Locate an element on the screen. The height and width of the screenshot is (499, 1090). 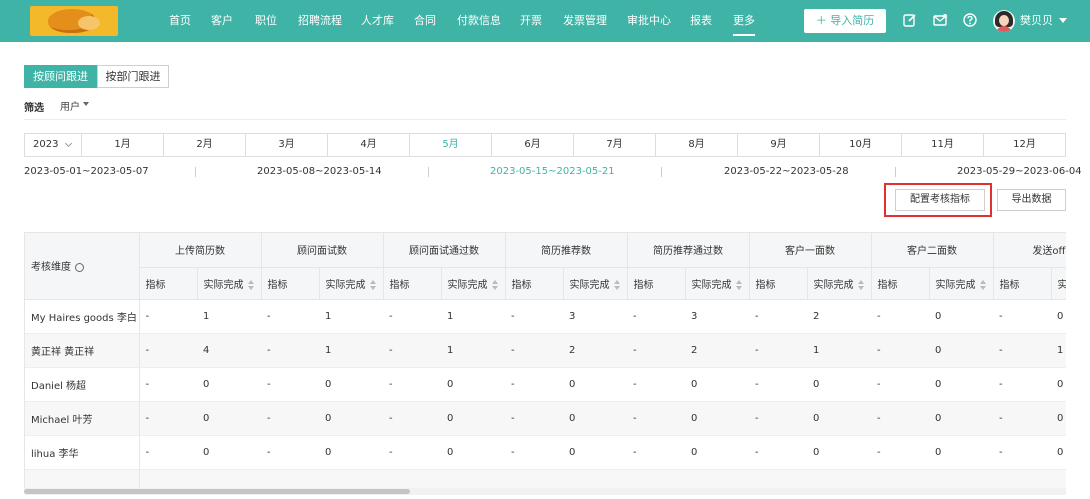
month-item: 1月 is located at coordinates (123, 145).